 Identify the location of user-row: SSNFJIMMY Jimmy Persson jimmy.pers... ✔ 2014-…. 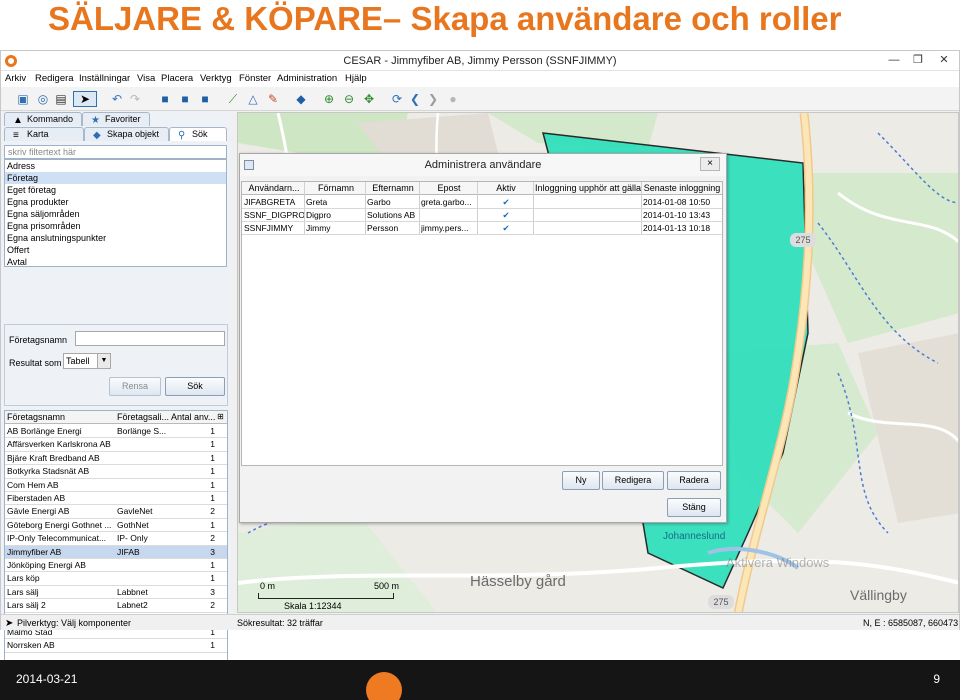
(482, 228).